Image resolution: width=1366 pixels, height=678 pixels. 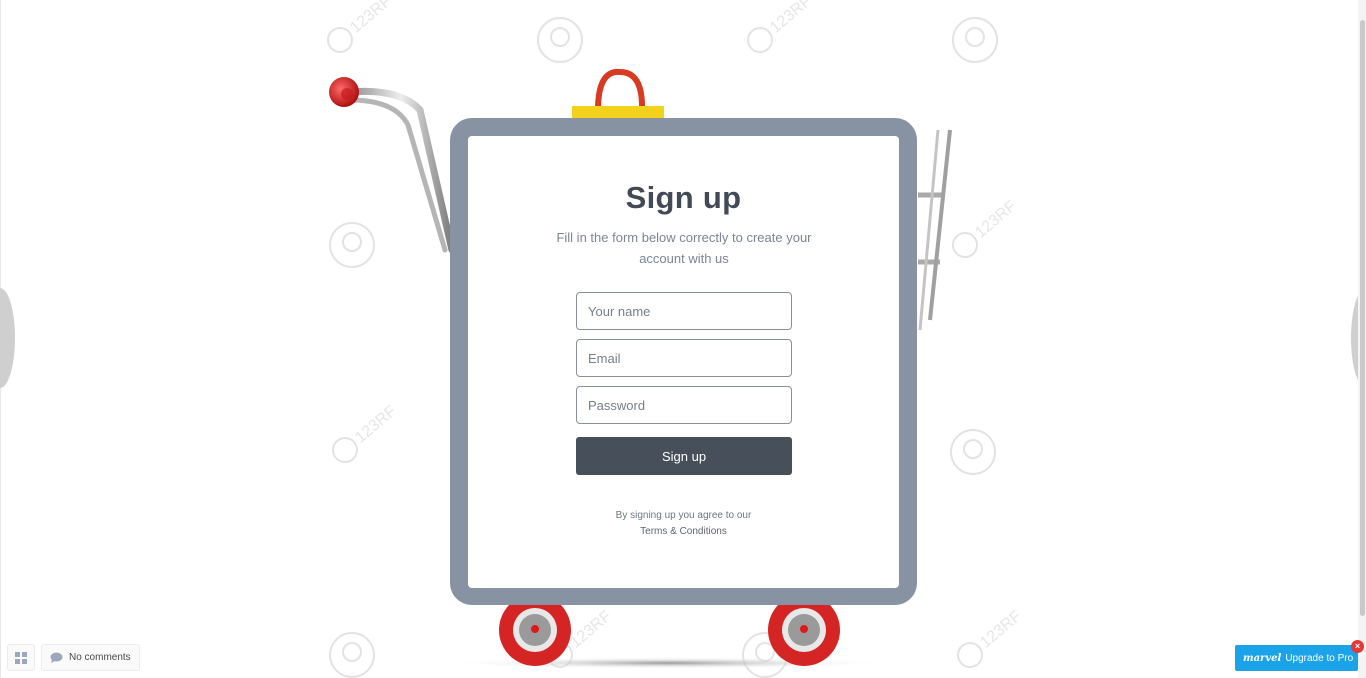 I want to click on comment-icon, so click(x=56, y=657).